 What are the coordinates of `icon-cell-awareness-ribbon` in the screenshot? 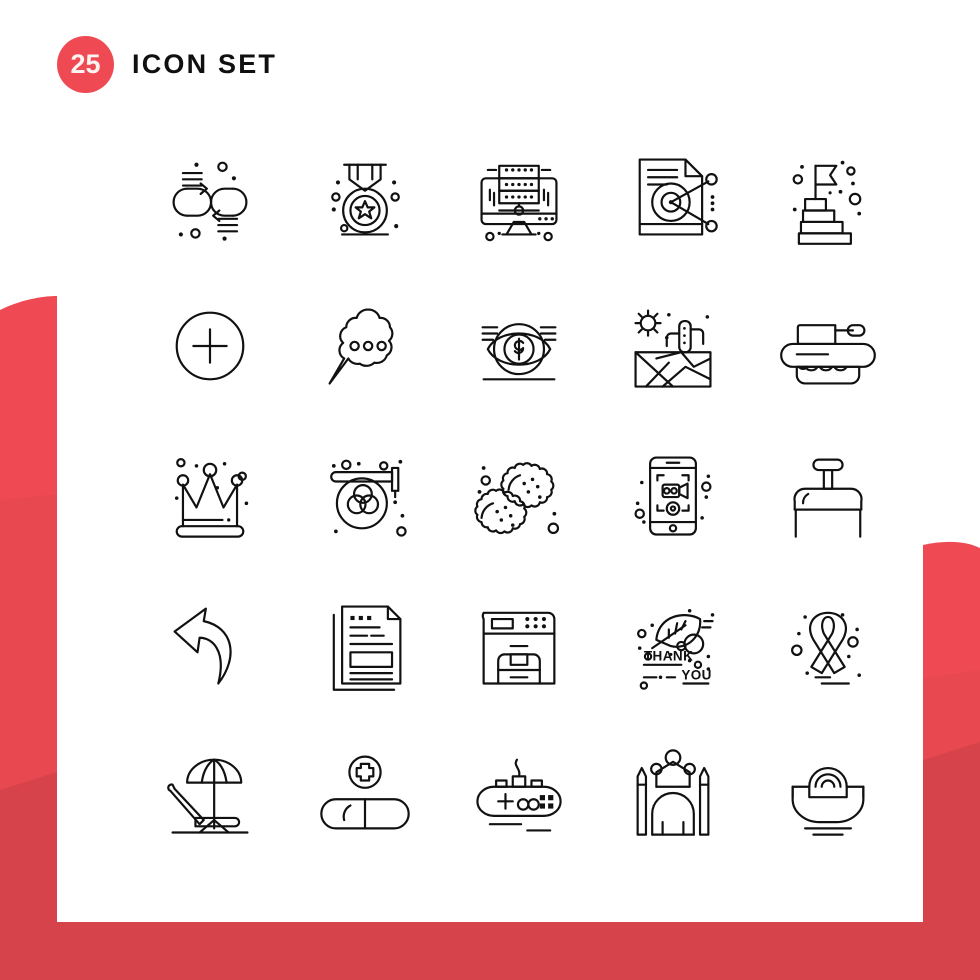 It's located at (828, 643).